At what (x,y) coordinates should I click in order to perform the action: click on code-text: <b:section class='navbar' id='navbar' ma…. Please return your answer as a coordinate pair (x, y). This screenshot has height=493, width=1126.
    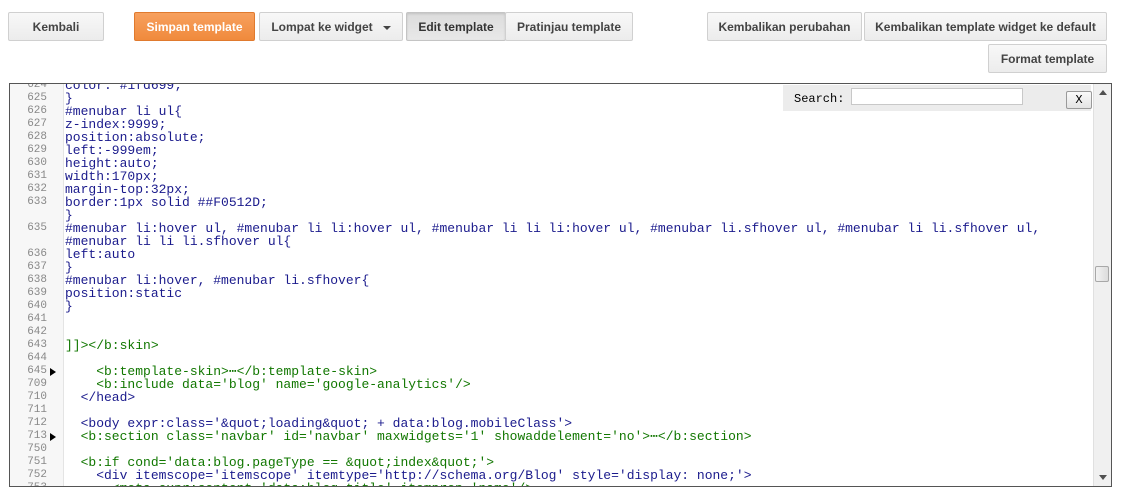
    Looking at the image, I should click on (408, 436).